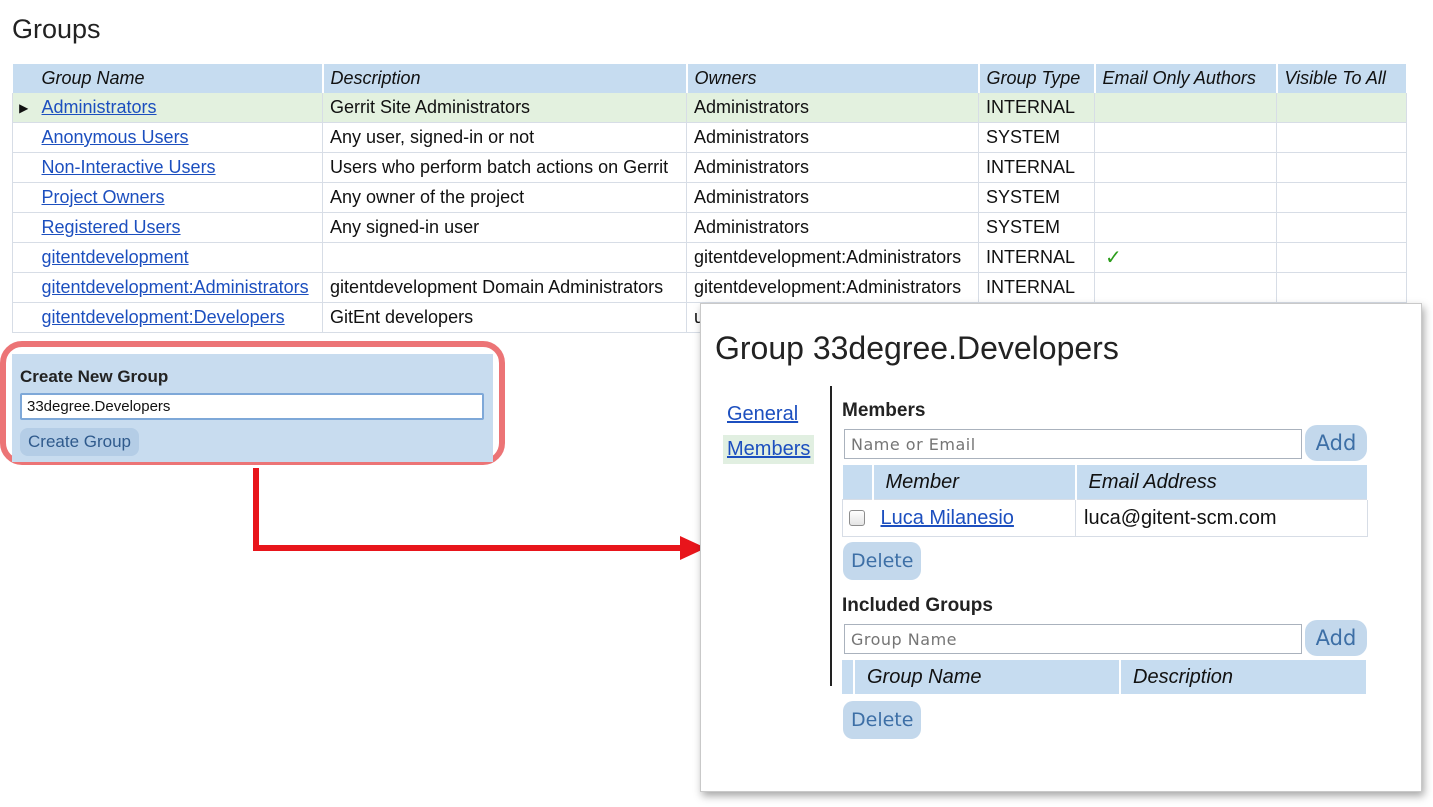 The height and width of the screenshot is (807, 1433). Describe the element at coordinates (1342, 78) in the screenshot. I see `column-header-visible-to-all: Visible To All` at that location.